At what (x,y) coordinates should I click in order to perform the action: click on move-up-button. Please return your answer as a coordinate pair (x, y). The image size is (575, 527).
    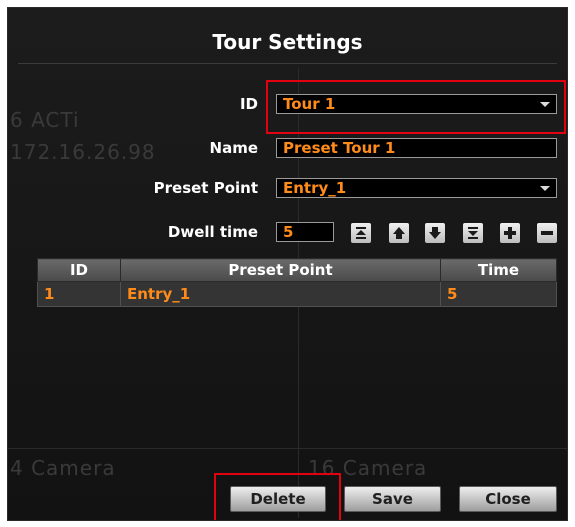
    Looking at the image, I should click on (399, 233).